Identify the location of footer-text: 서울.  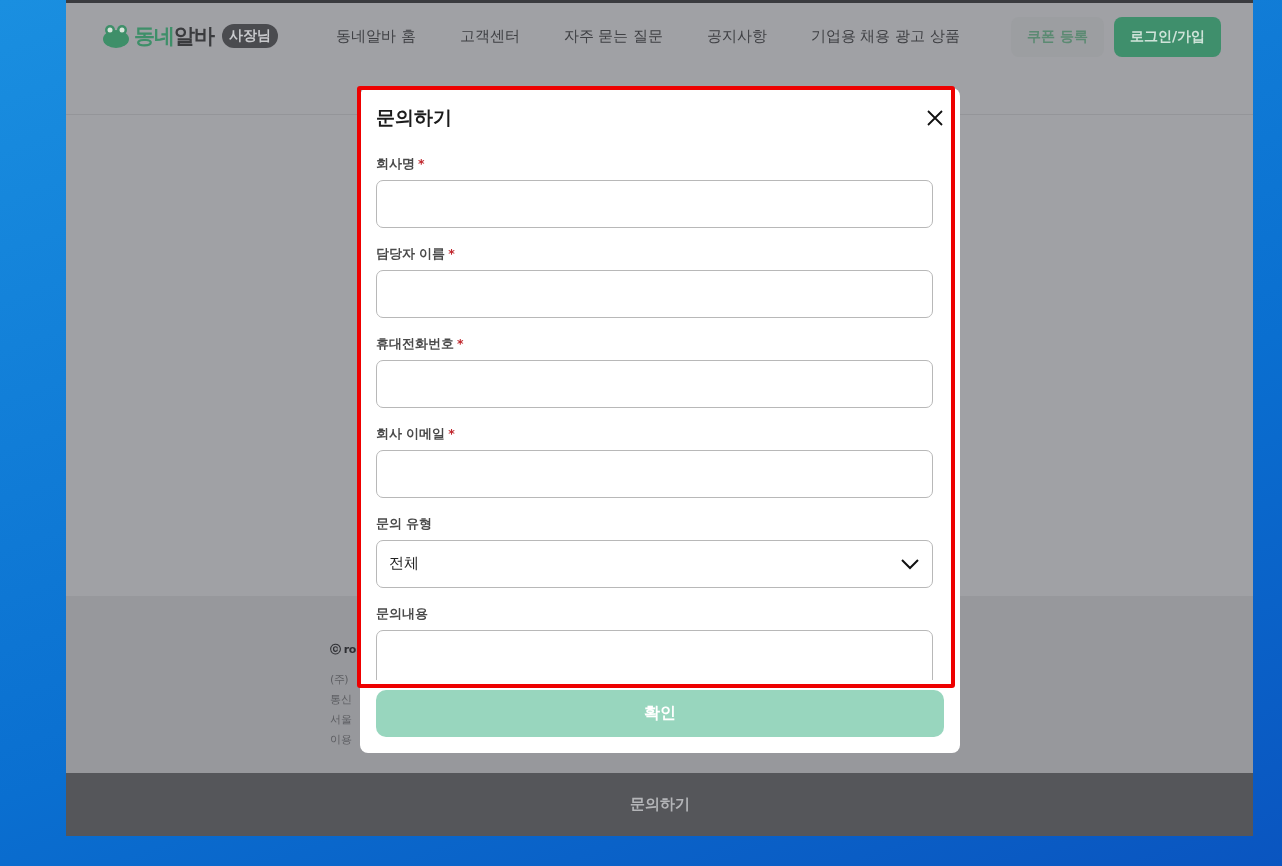
(340, 720).